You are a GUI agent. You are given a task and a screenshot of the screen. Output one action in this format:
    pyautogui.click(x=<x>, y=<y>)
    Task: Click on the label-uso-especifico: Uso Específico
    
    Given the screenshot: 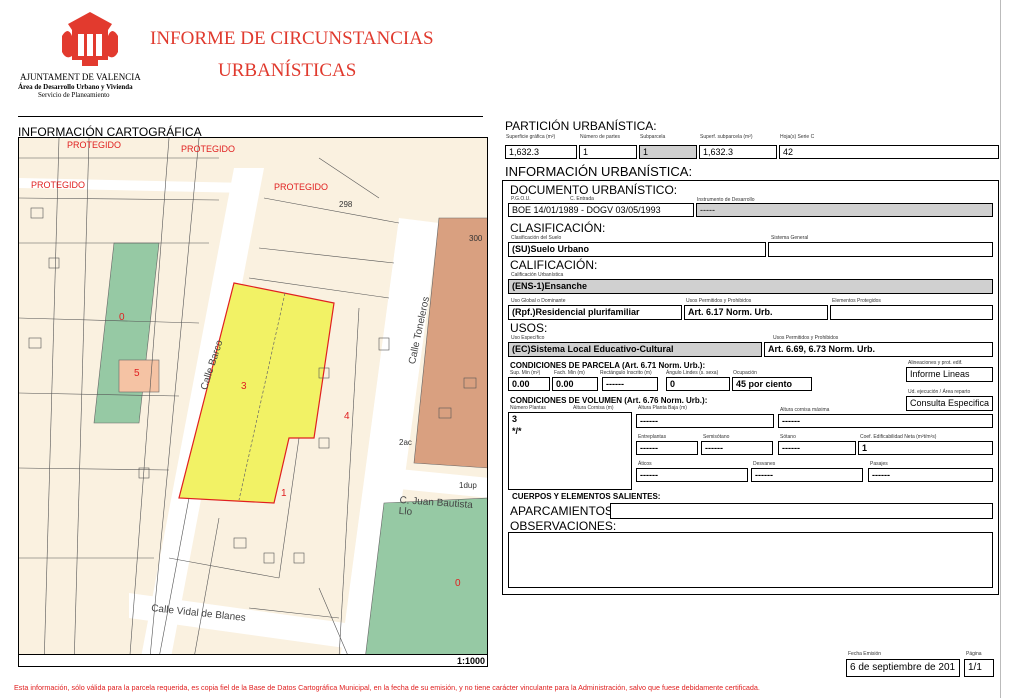 What is the action you would take?
    pyautogui.click(x=528, y=338)
    